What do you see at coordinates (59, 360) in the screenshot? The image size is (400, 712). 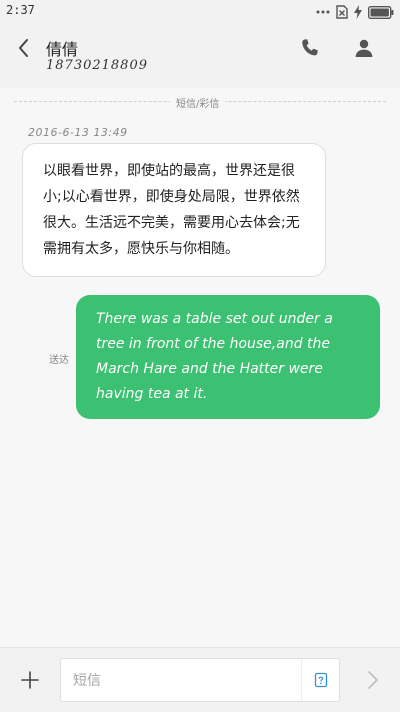 I see `delivery-status: 送达` at bounding box center [59, 360].